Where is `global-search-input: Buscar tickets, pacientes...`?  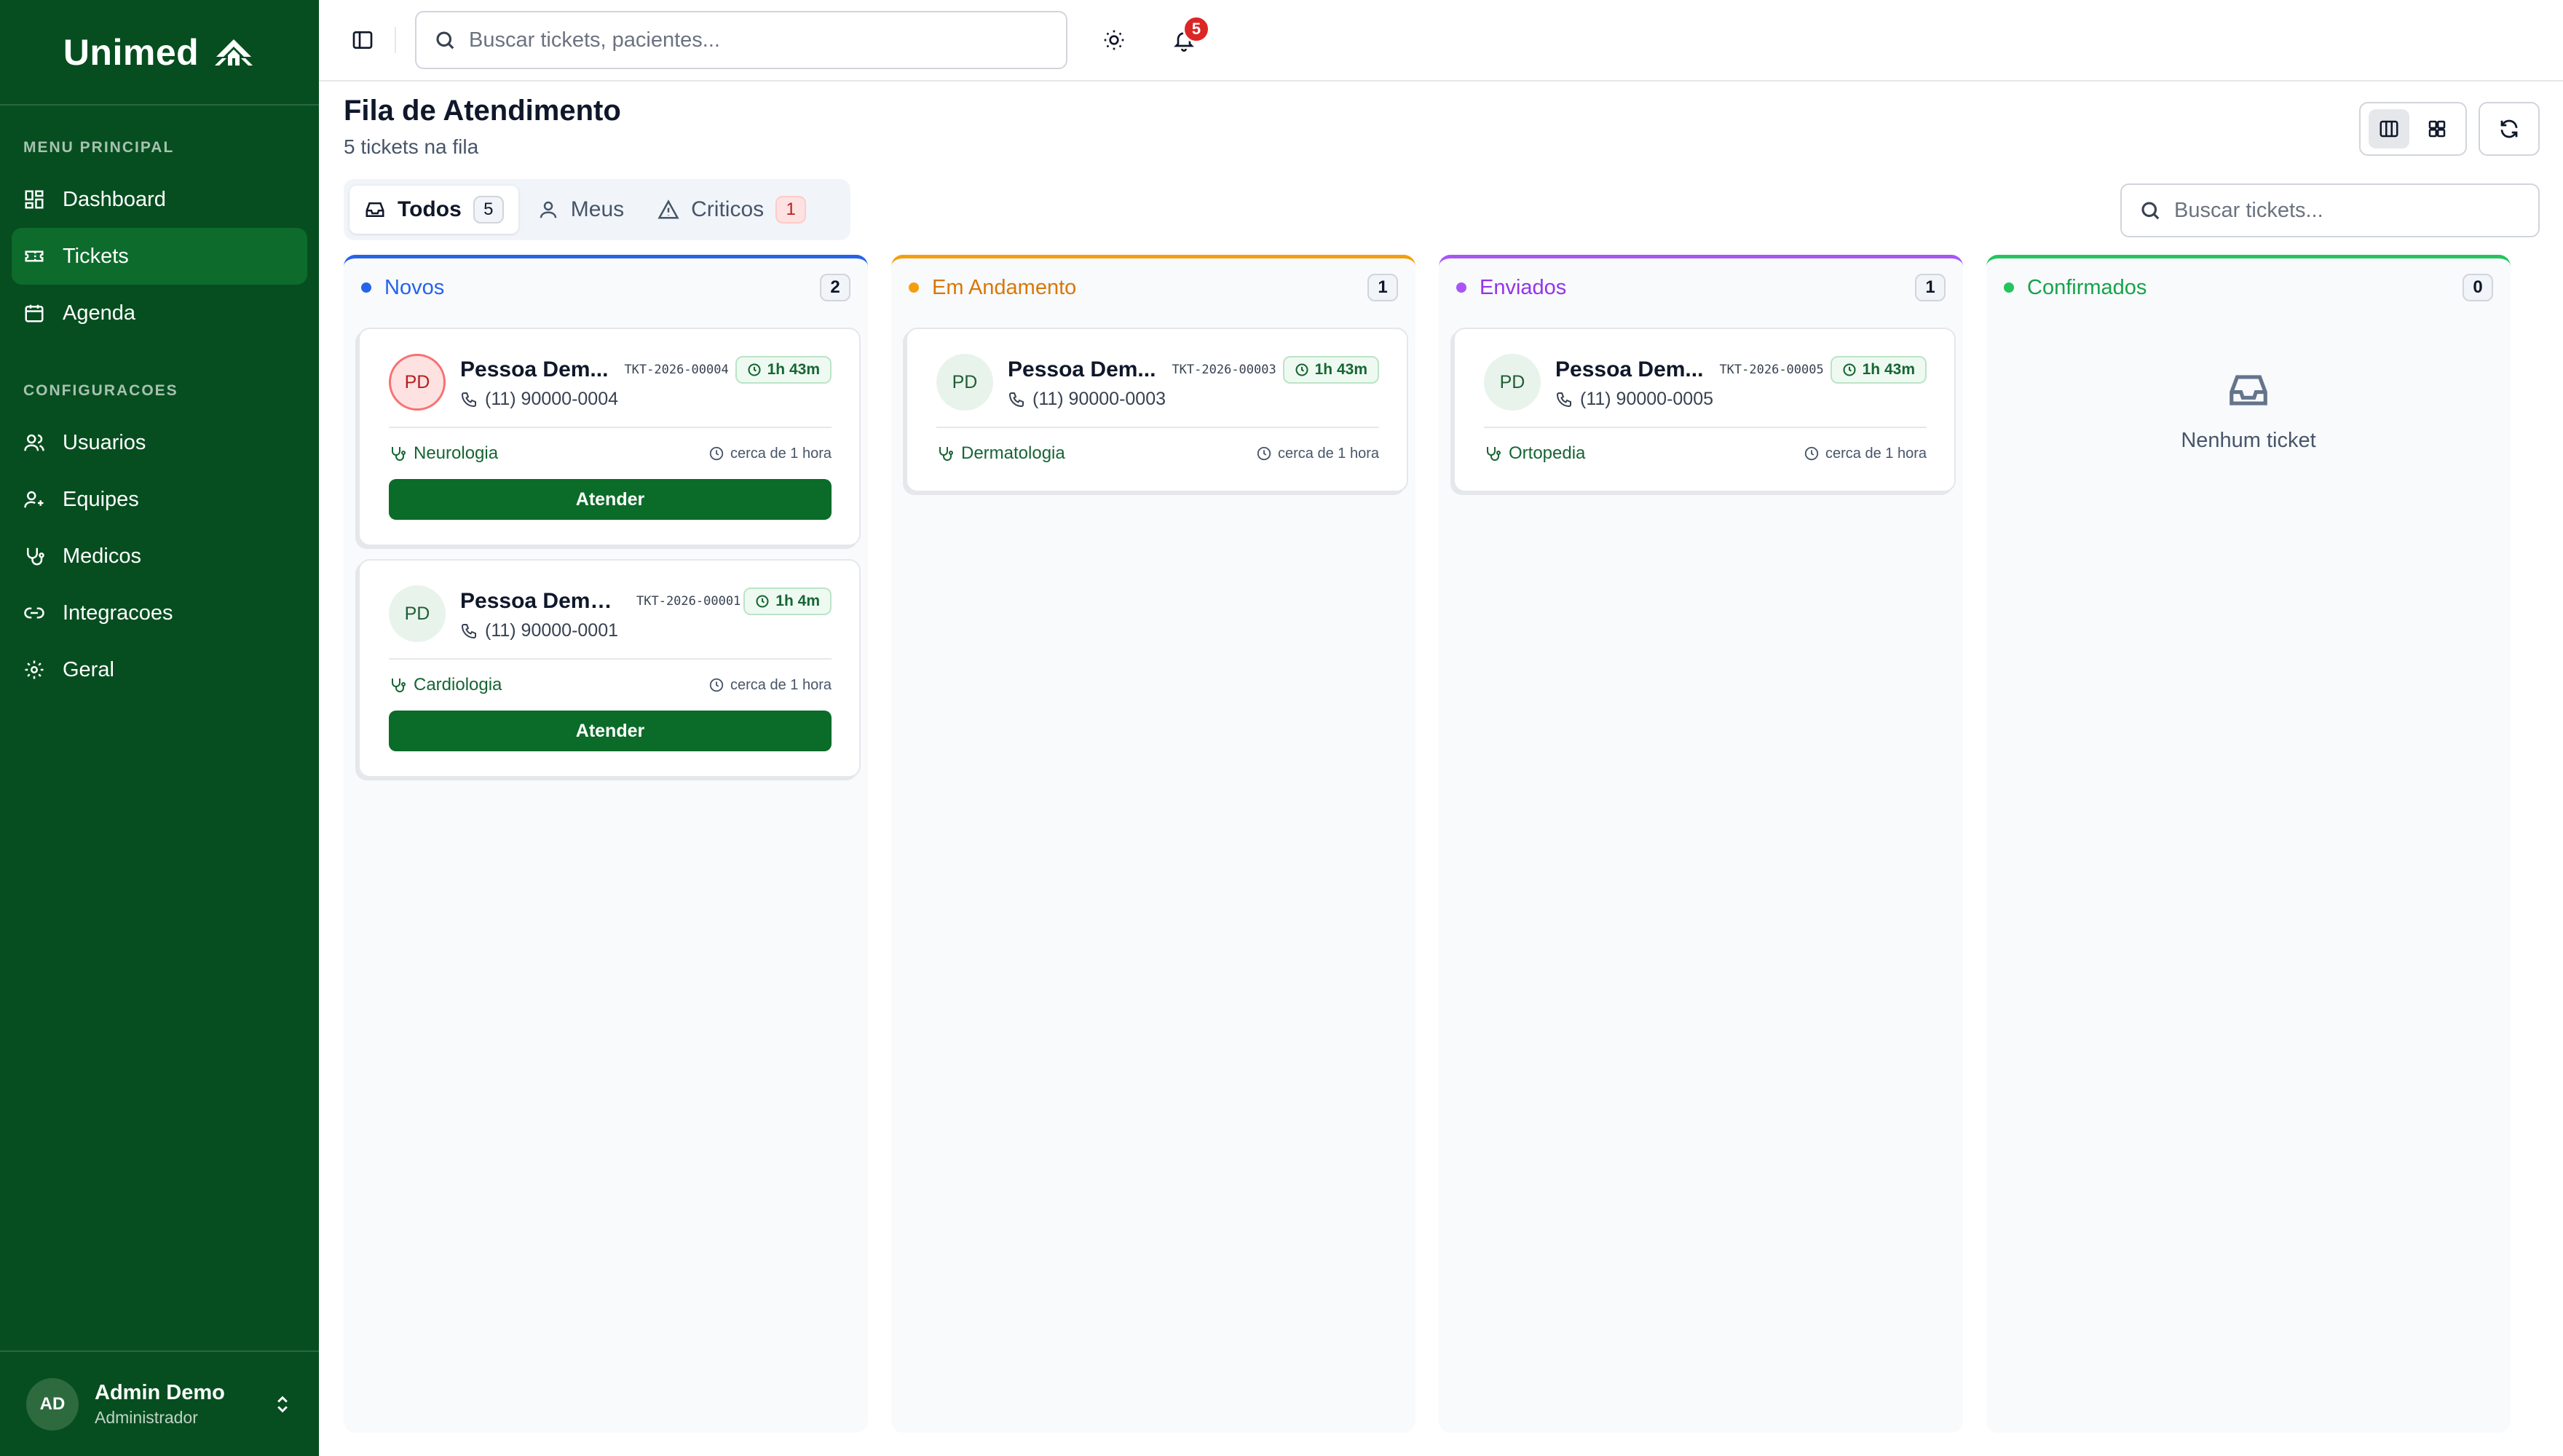 global-search-input: Buscar tickets, pacientes... is located at coordinates (741, 40).